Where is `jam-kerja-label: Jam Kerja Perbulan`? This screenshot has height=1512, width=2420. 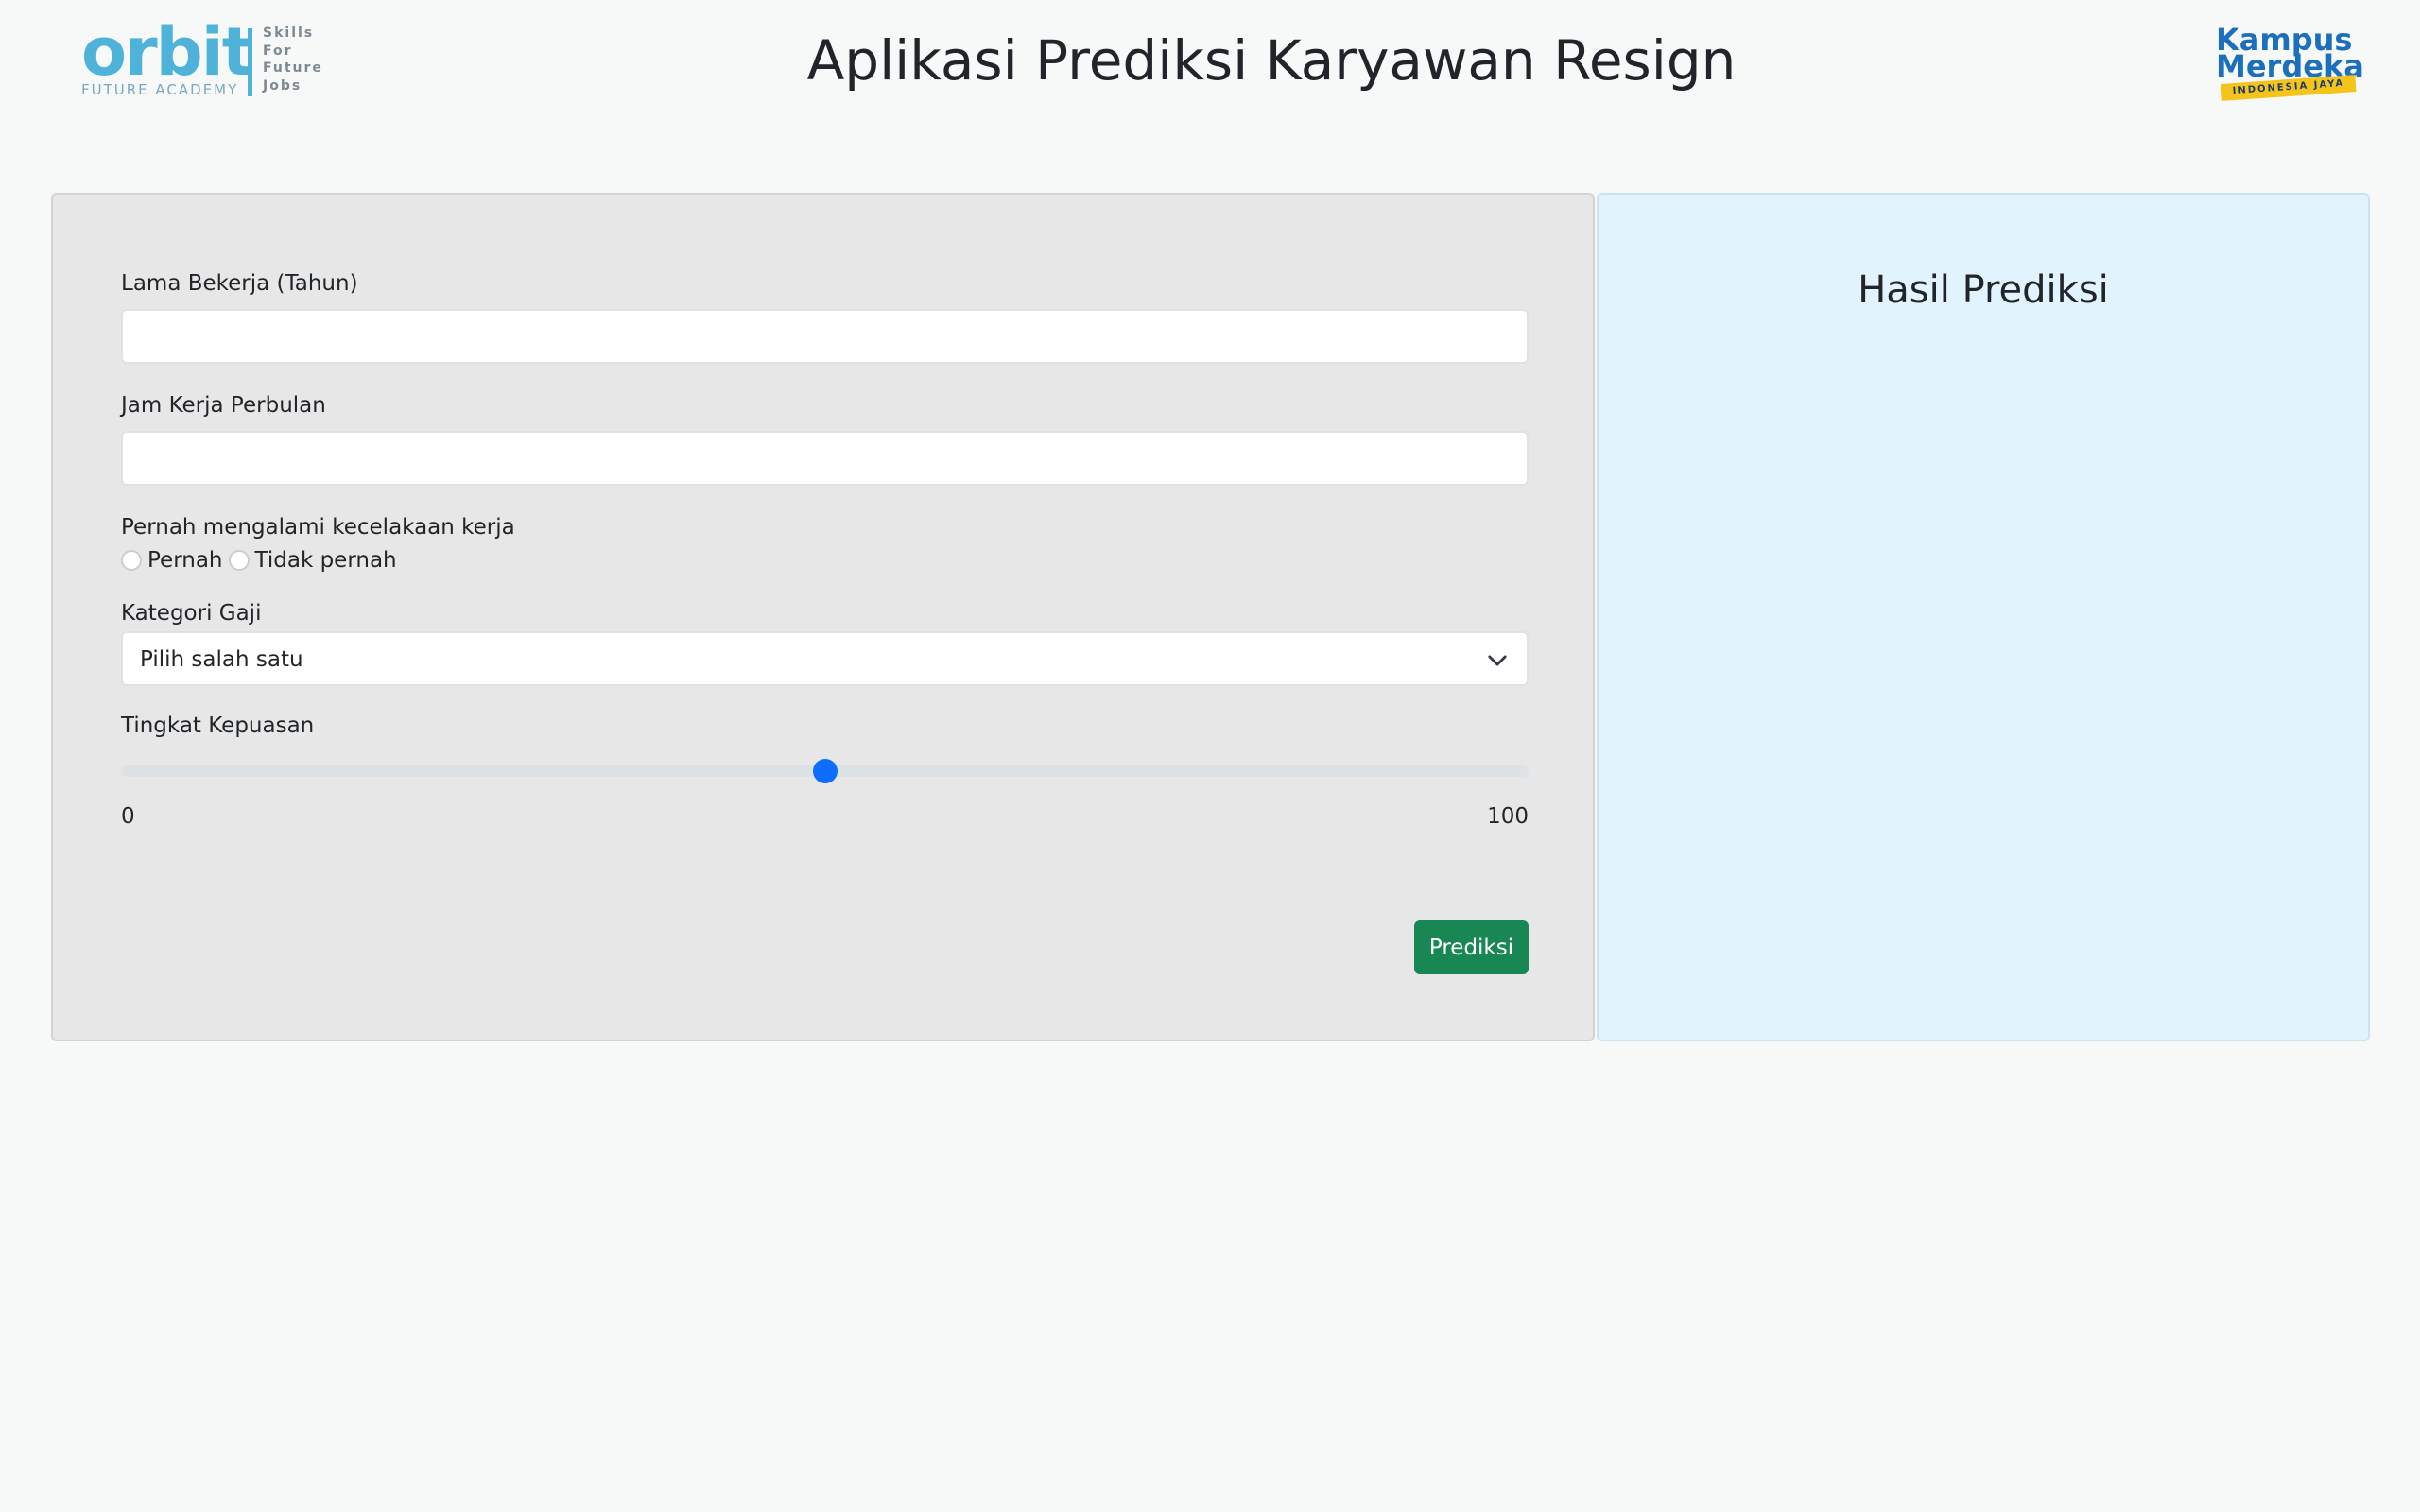
jam-kerja-label: Jam Kerja Perbulan is located at coordinates (223, 405).